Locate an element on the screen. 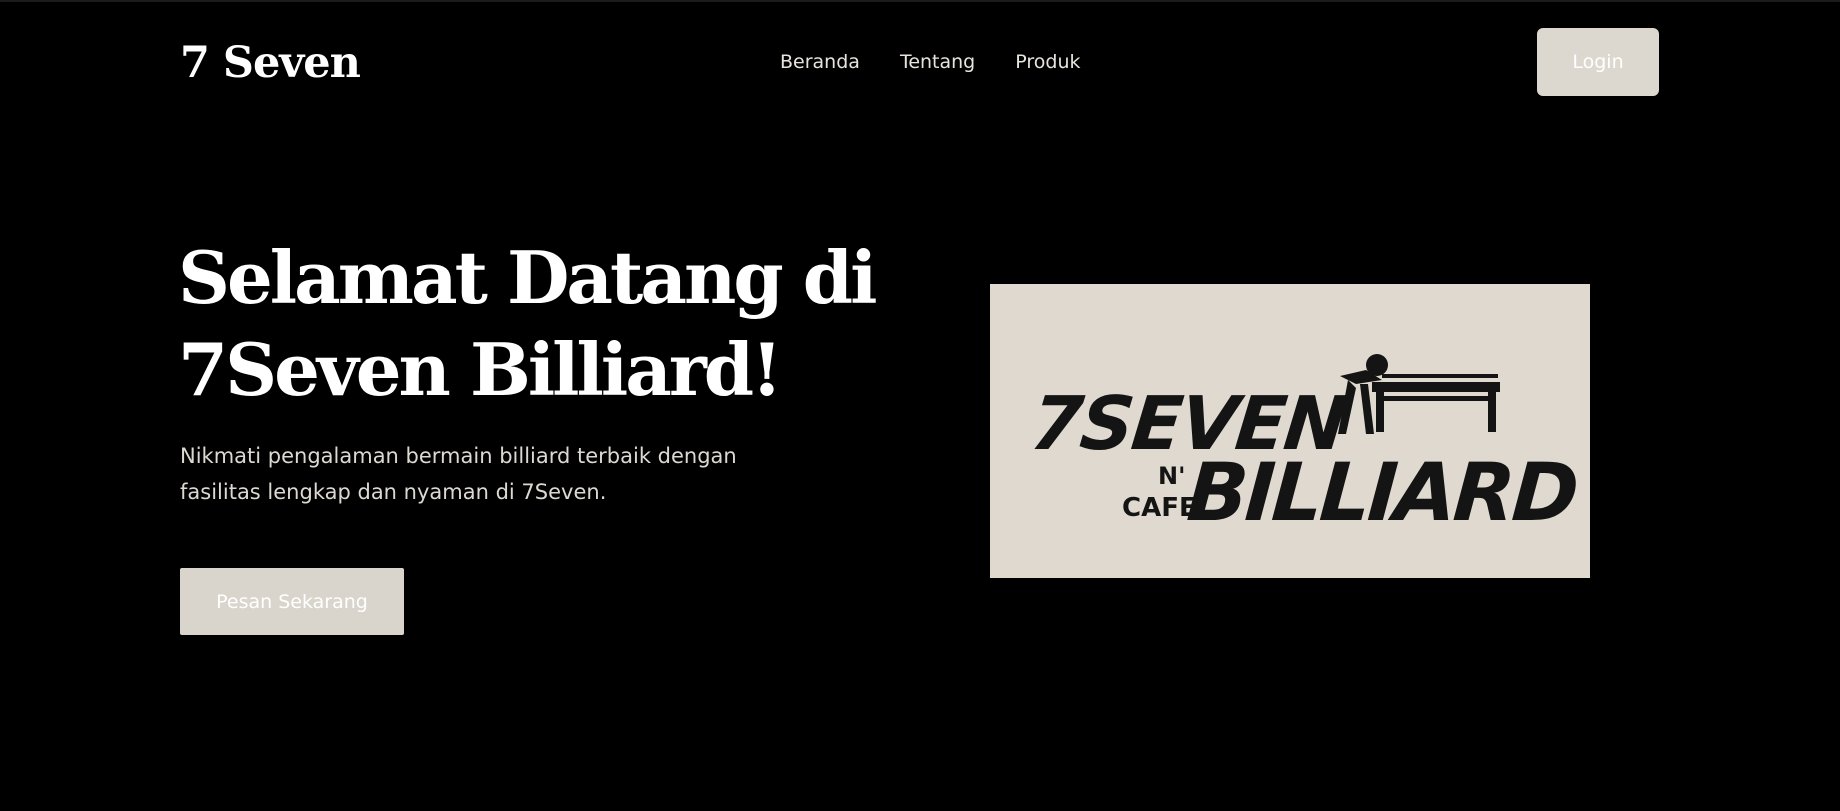  brand-logo: 7 Seven is located at coordinates (270, 63).